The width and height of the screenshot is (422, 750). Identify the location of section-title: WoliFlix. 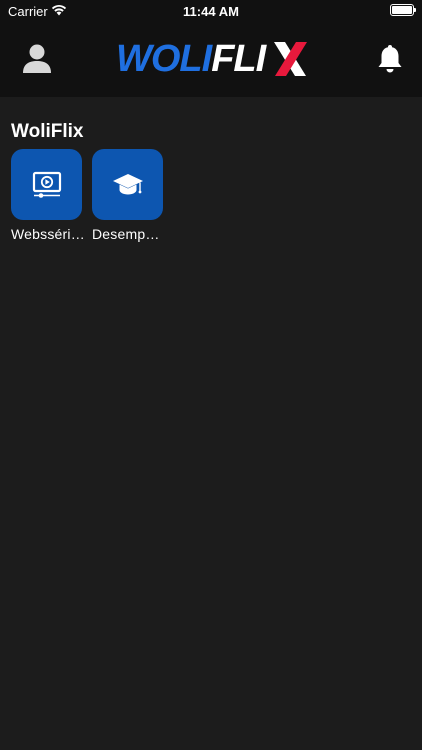
(47, 131).